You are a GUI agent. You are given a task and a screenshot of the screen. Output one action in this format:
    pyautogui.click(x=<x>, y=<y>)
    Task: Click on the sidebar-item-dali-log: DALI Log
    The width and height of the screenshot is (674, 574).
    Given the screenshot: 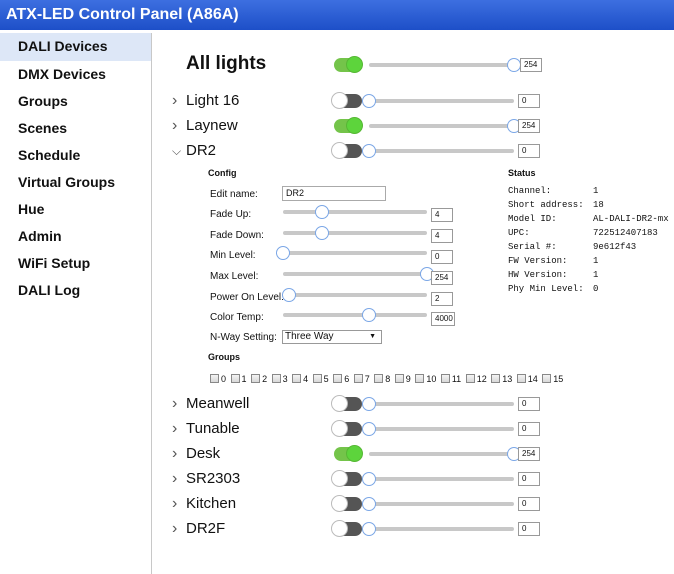 What is the action you would take?
    pyautogui.click(x=75, y=290)
    